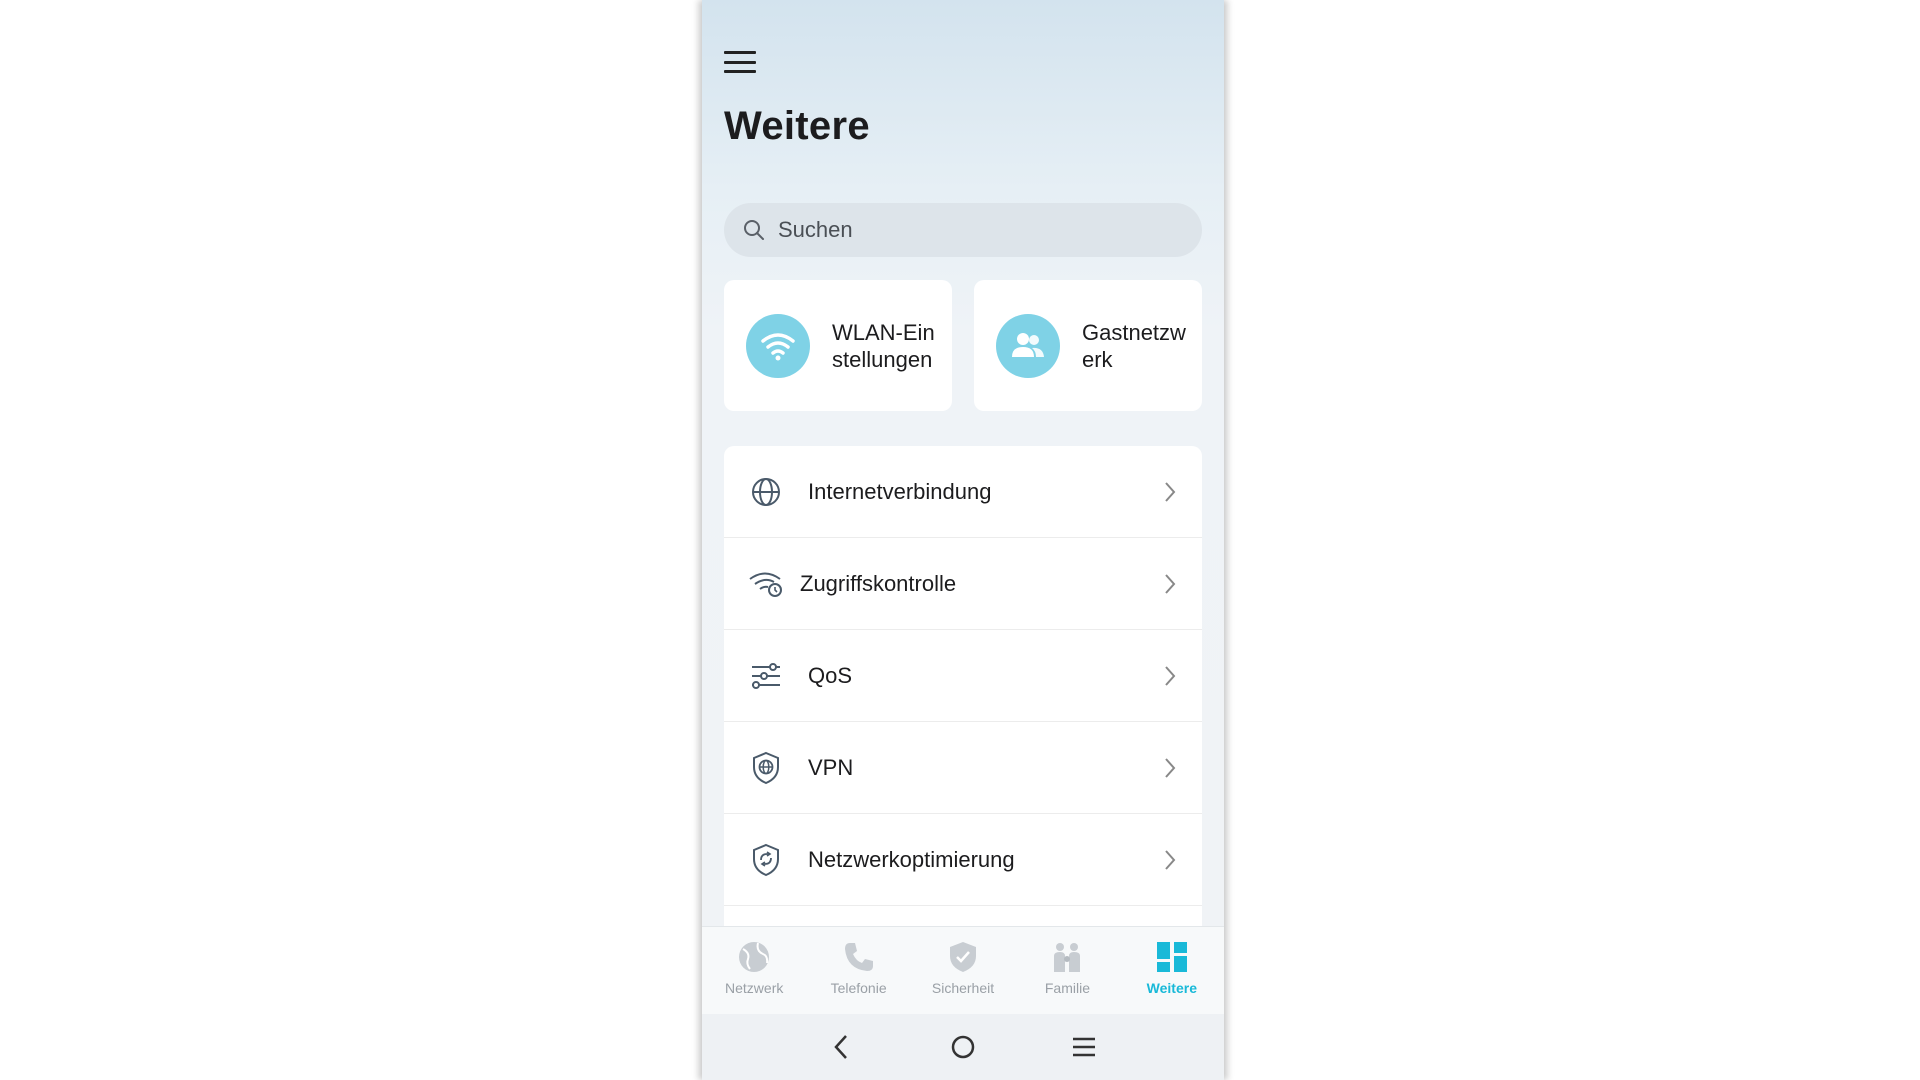 This screenshot has height=1080, width=1920. What do you see at coordinates (766, 492) in the screenshot?
I see `globe-icon` at bounding box center [766, 492].